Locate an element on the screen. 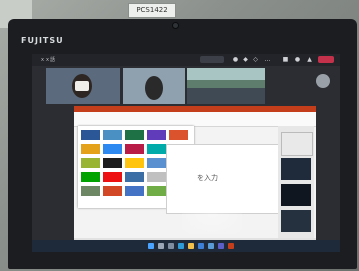 Image resolution: width=359 pixels, height=271 pixels. screen-glare is located at coordinates (212, 214).